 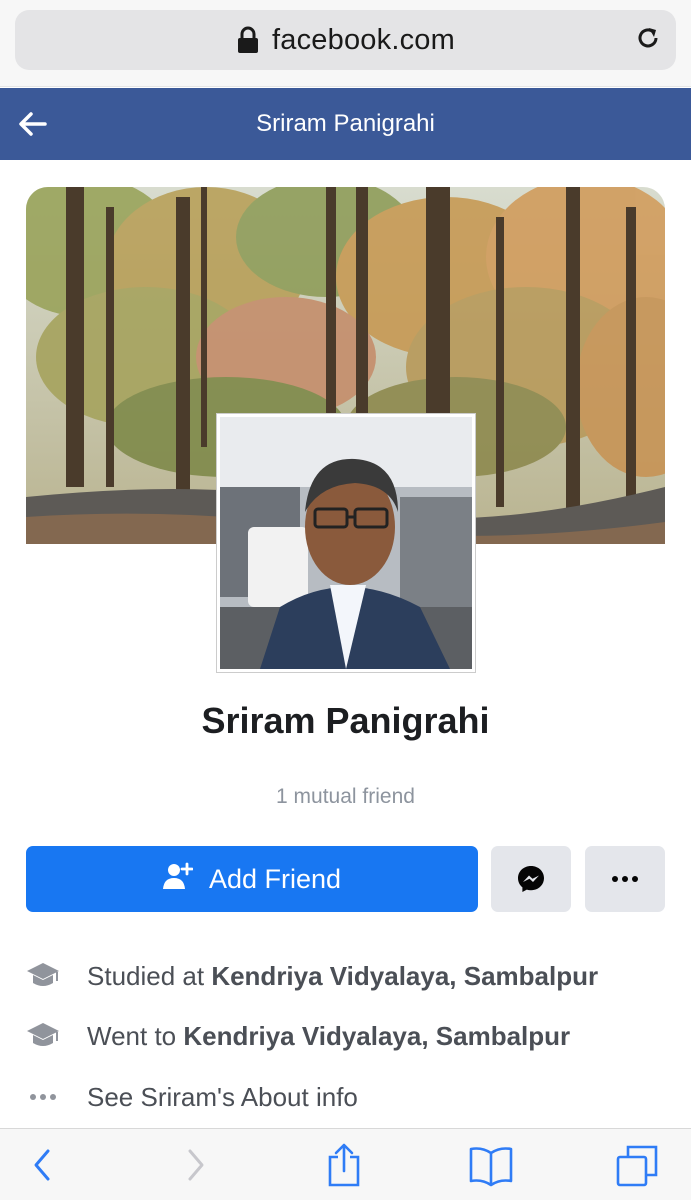 What do you see at coordinates (196, 1165) in the screenshot?
I see `forward-icon` at bounding box center [196, 1165].